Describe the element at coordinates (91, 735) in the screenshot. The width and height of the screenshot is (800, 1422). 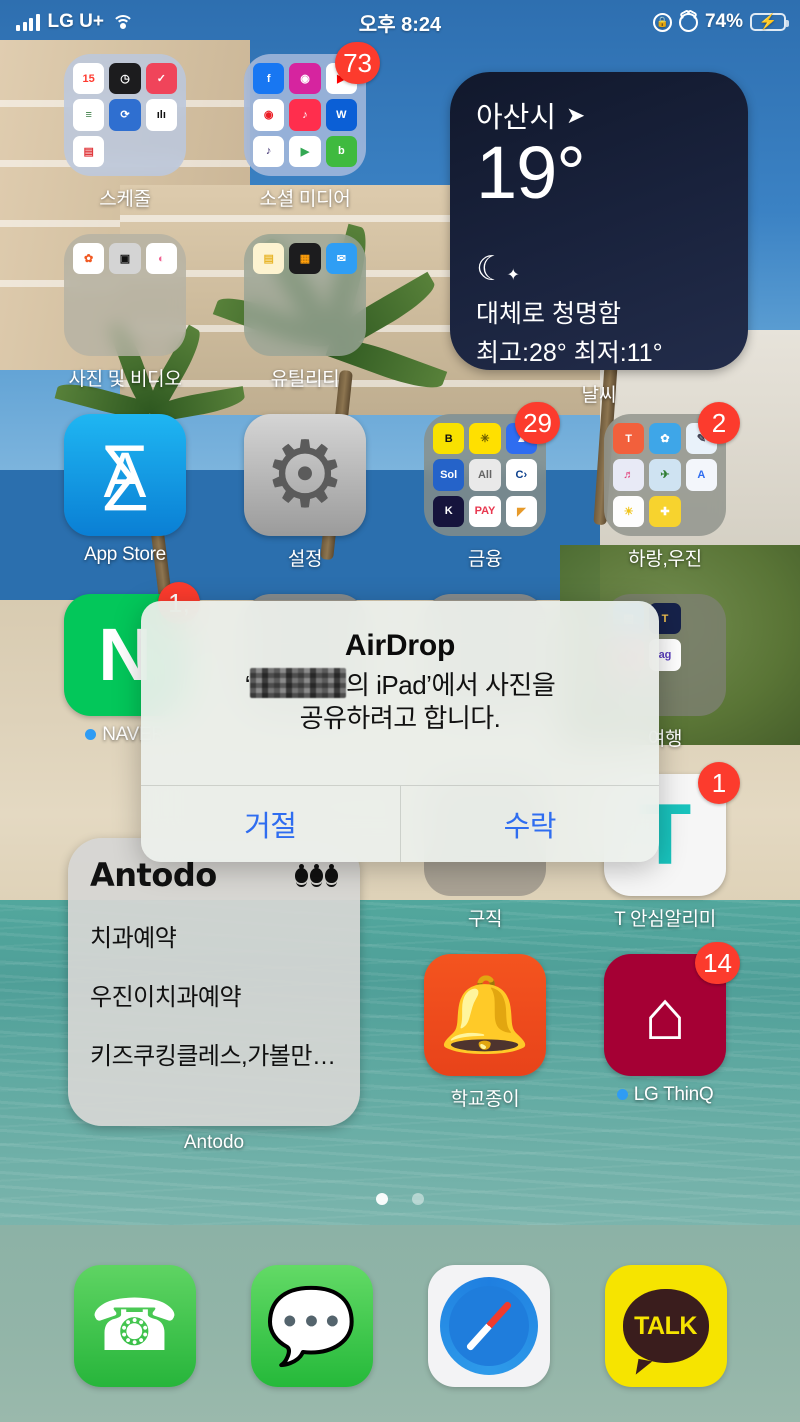
I see `new-app-dot` at that location.